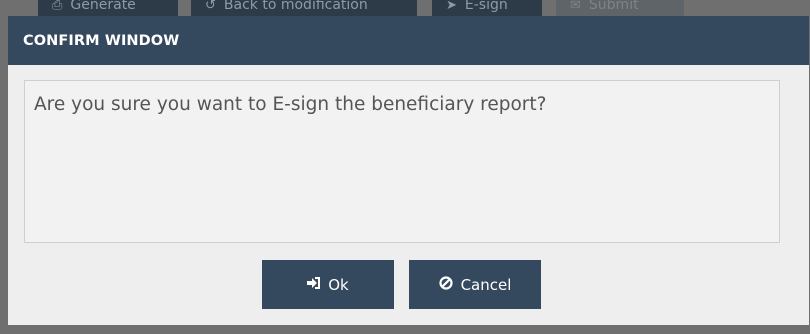 The image size is (810, 334). I want to click on dialog-header: CONFIRM WINDOW, so click(408, 40).